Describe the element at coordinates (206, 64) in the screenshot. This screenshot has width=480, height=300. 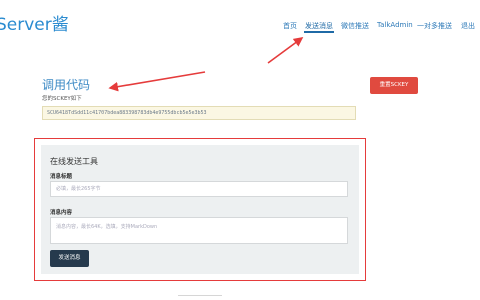
I see `annotation-arrows` at that location.